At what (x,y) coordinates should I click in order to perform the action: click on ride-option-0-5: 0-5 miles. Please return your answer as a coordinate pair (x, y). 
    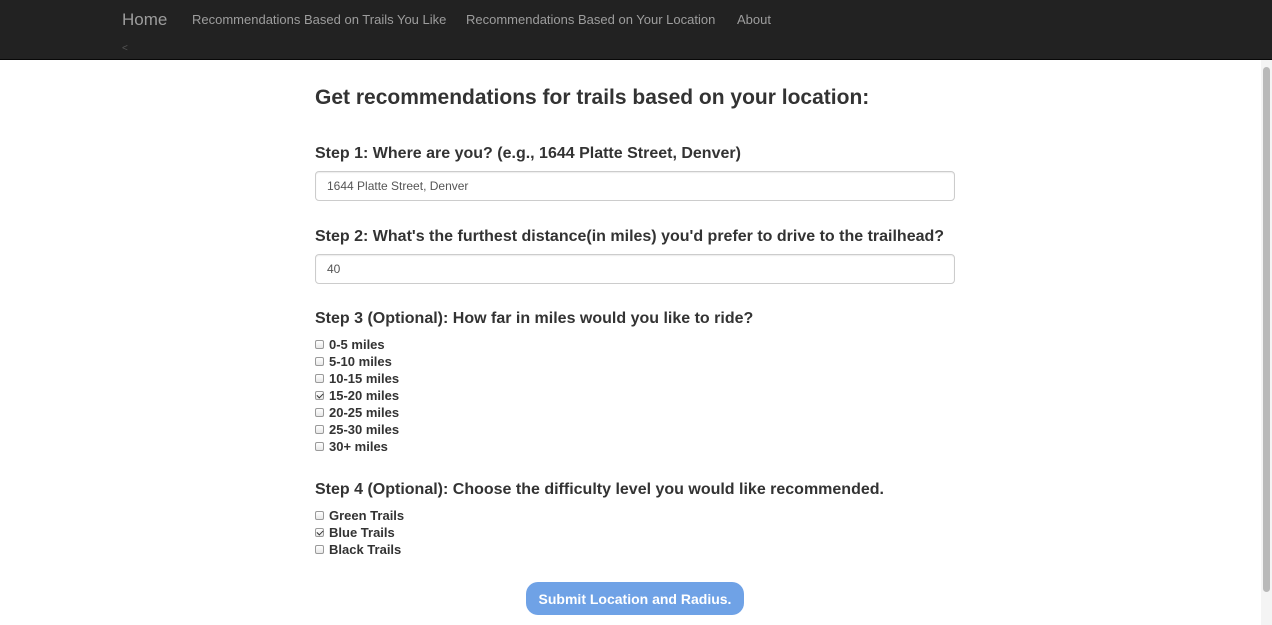
    Looking at the image, I should click on (350, 344).